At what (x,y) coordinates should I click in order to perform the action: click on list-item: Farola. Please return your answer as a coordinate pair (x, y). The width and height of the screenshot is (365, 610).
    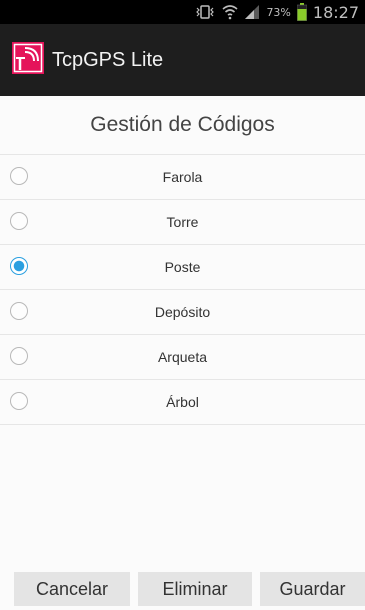
    Looking at the image, I should click on (182, 177).